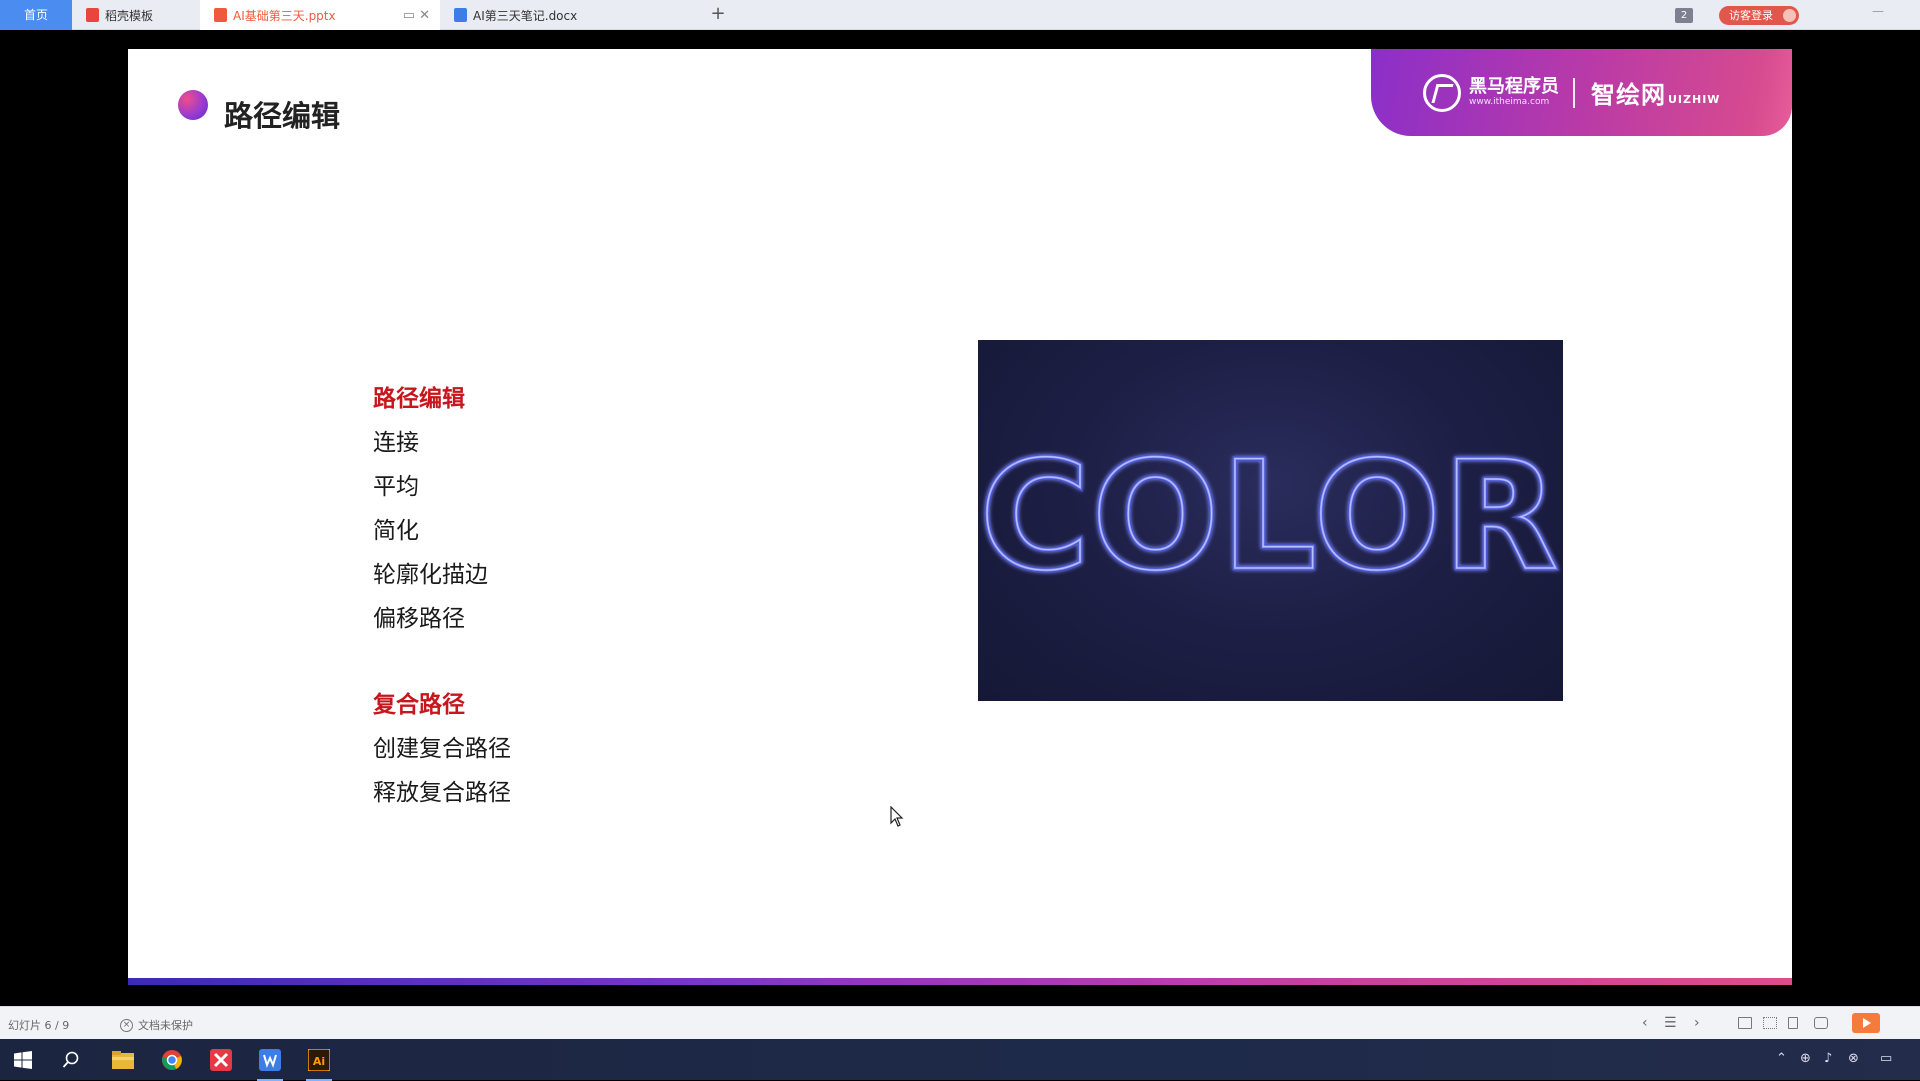  Describe the element at coordinates (1789, 15) in the screenshot. I see `avatar-icon` at that location.